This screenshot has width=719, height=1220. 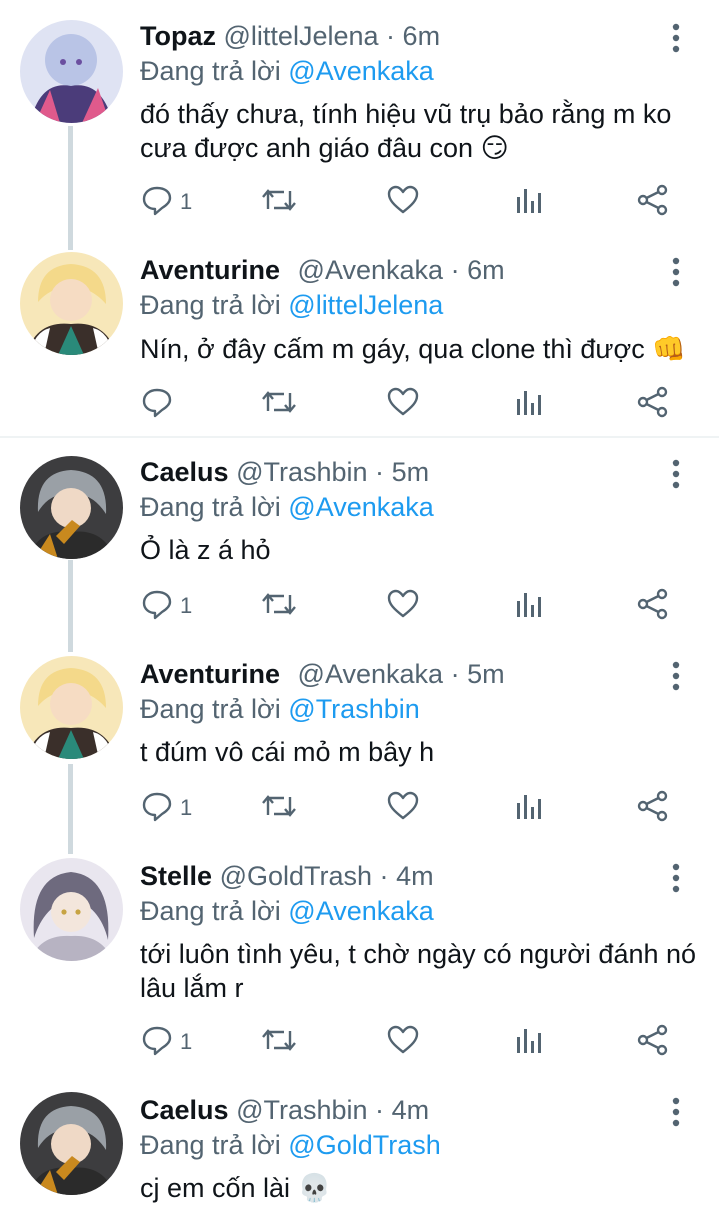 I want to click on section-divider, so click(x=359, y=437).